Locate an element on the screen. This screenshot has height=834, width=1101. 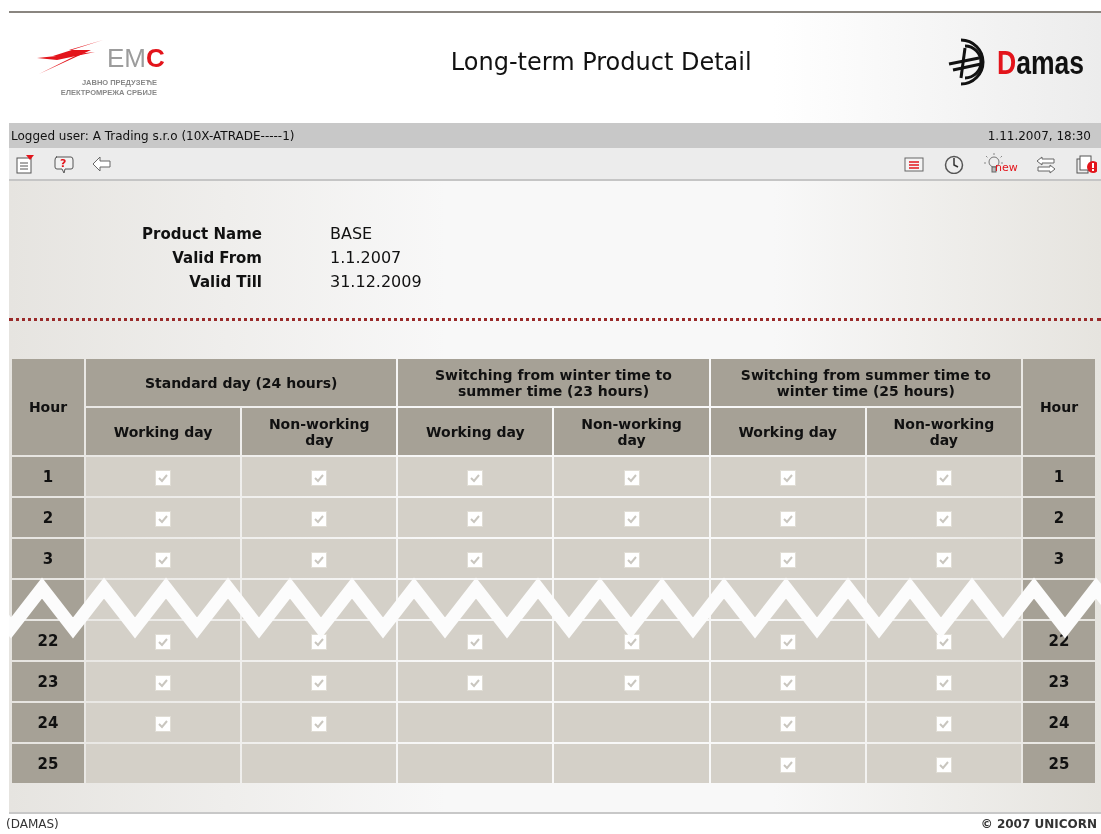
date-time-text: 1.11.2007, 18:30 is located at coordinates (1039, 135).